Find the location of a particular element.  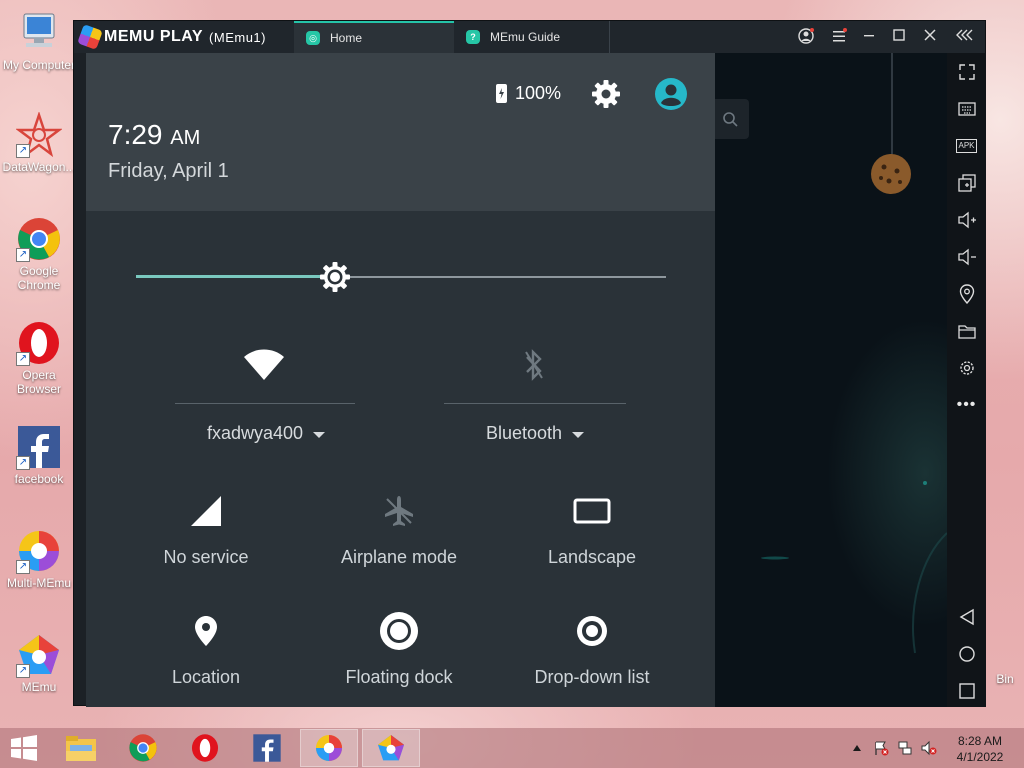

bluetooth-tile is located at coordinates (534, 365).